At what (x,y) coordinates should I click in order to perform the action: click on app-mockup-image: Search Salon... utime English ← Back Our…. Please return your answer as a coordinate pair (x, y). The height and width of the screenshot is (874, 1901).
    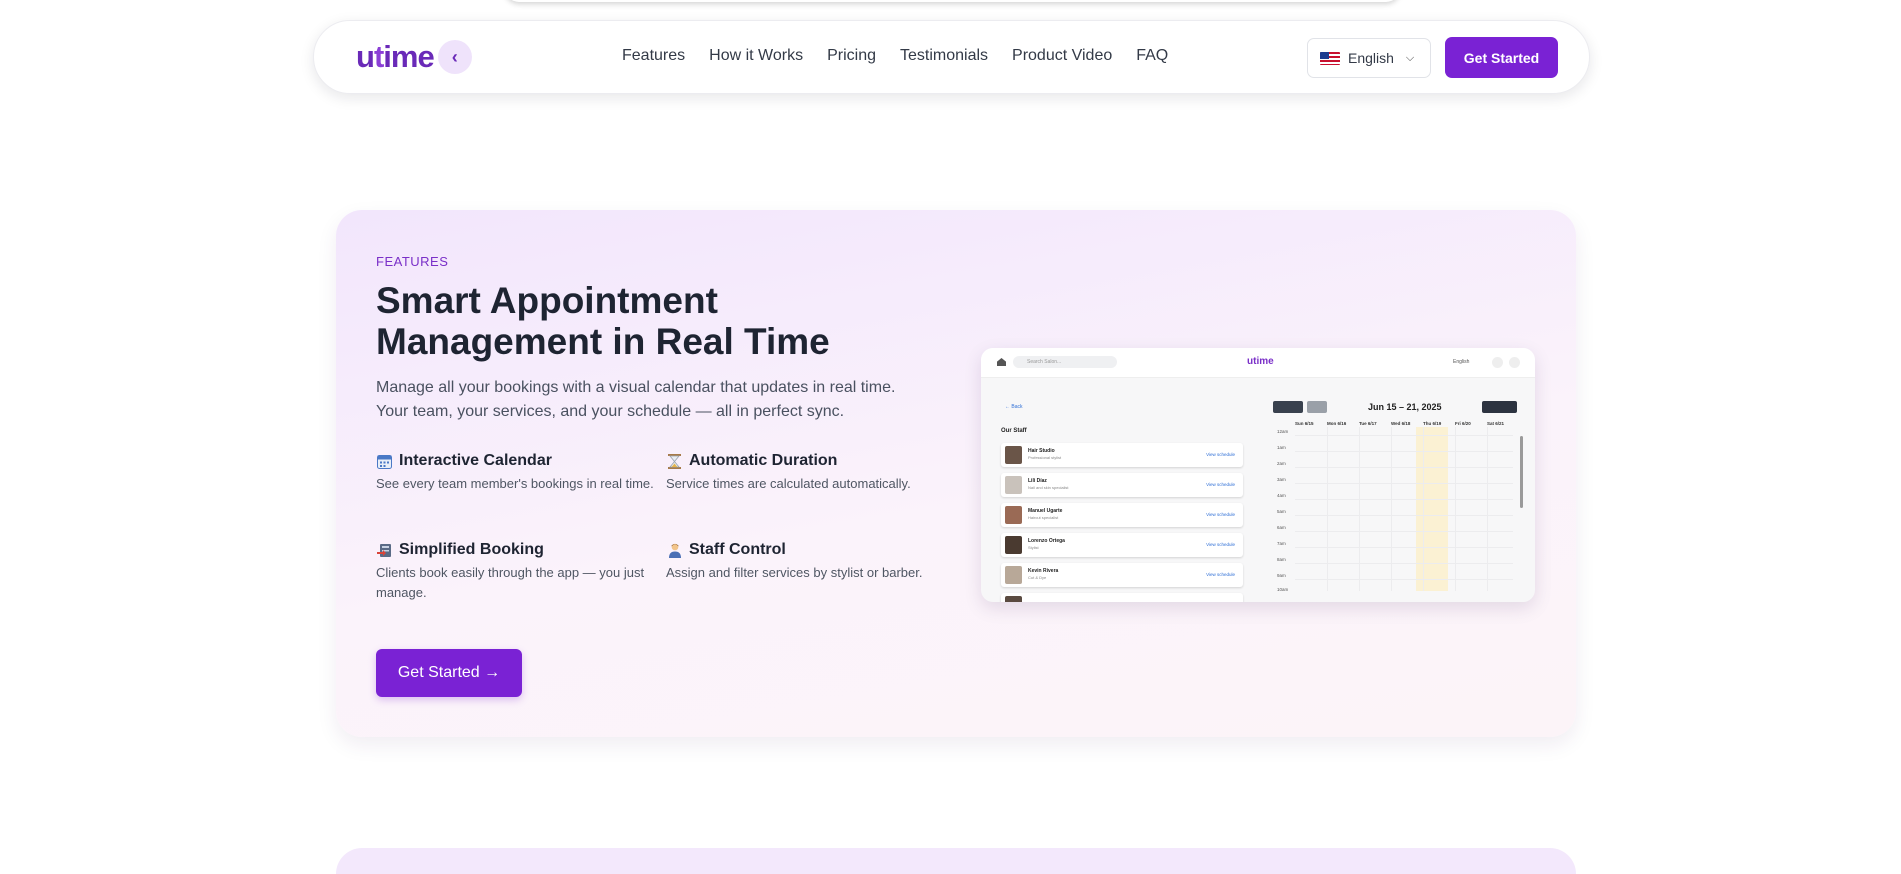
    Looking at the image, I should click on (1258, 475).